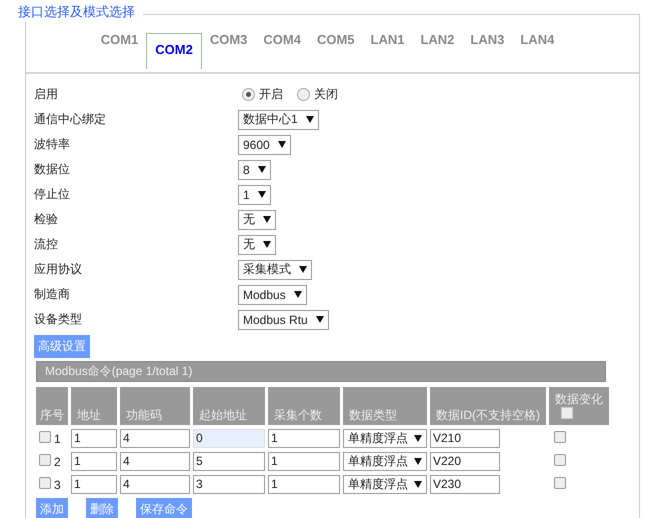  I want to click on field-label: 流控, so click(46, 244).